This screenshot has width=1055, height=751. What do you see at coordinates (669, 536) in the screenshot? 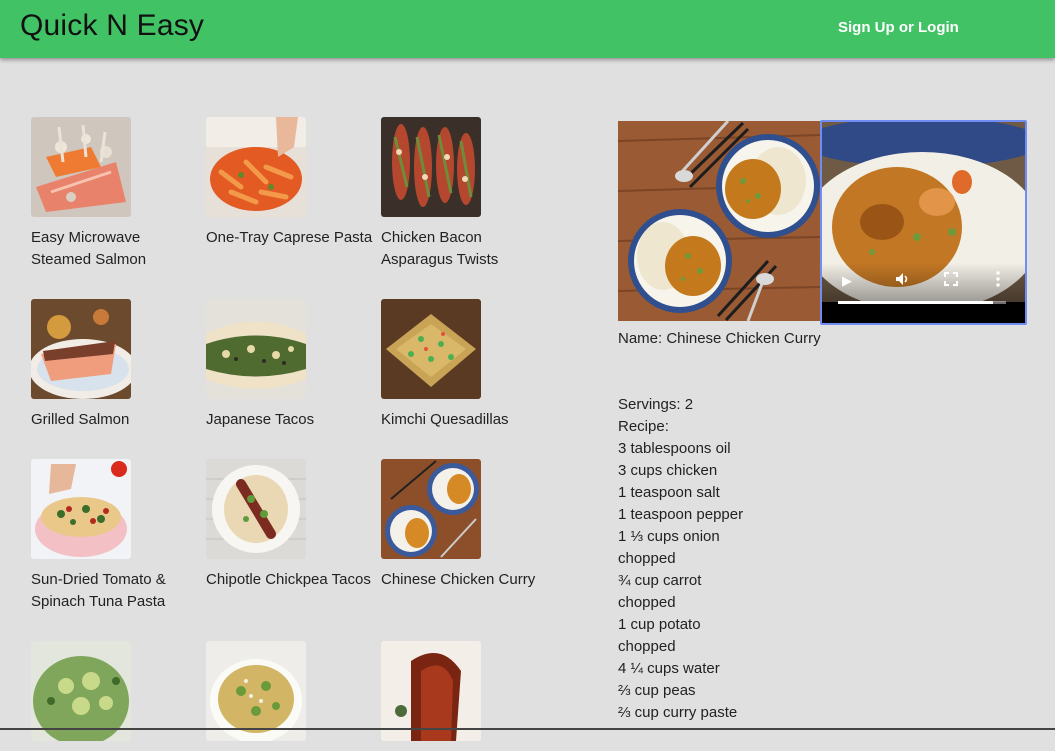
I see `ingredient-line: 1 ⅓ cups onion` at bounding box center [669, 536].